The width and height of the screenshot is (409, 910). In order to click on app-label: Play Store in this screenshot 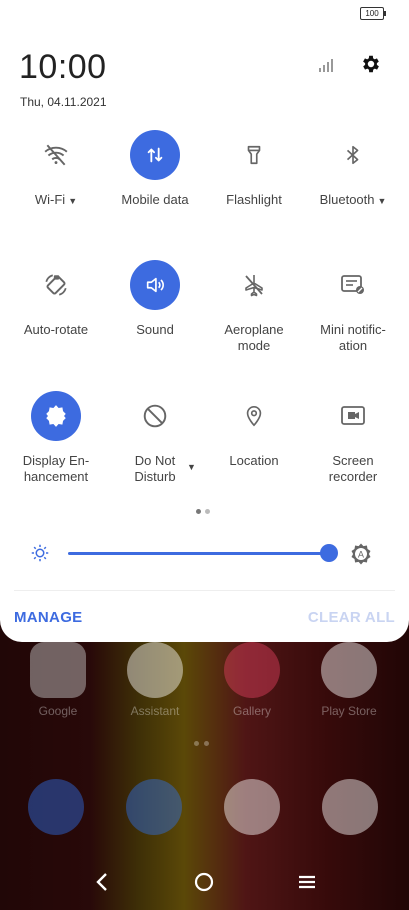, I will do `click(349, 711)`.